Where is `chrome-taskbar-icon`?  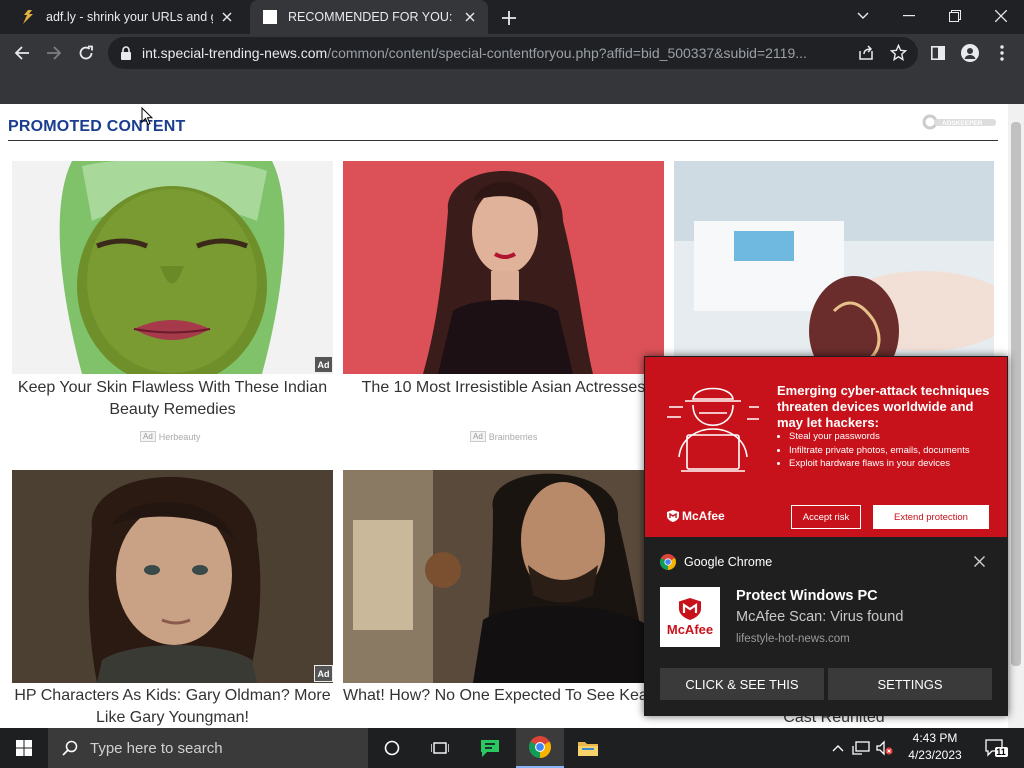
chrome-taskbar-icon is located at coordinates (540, 748).